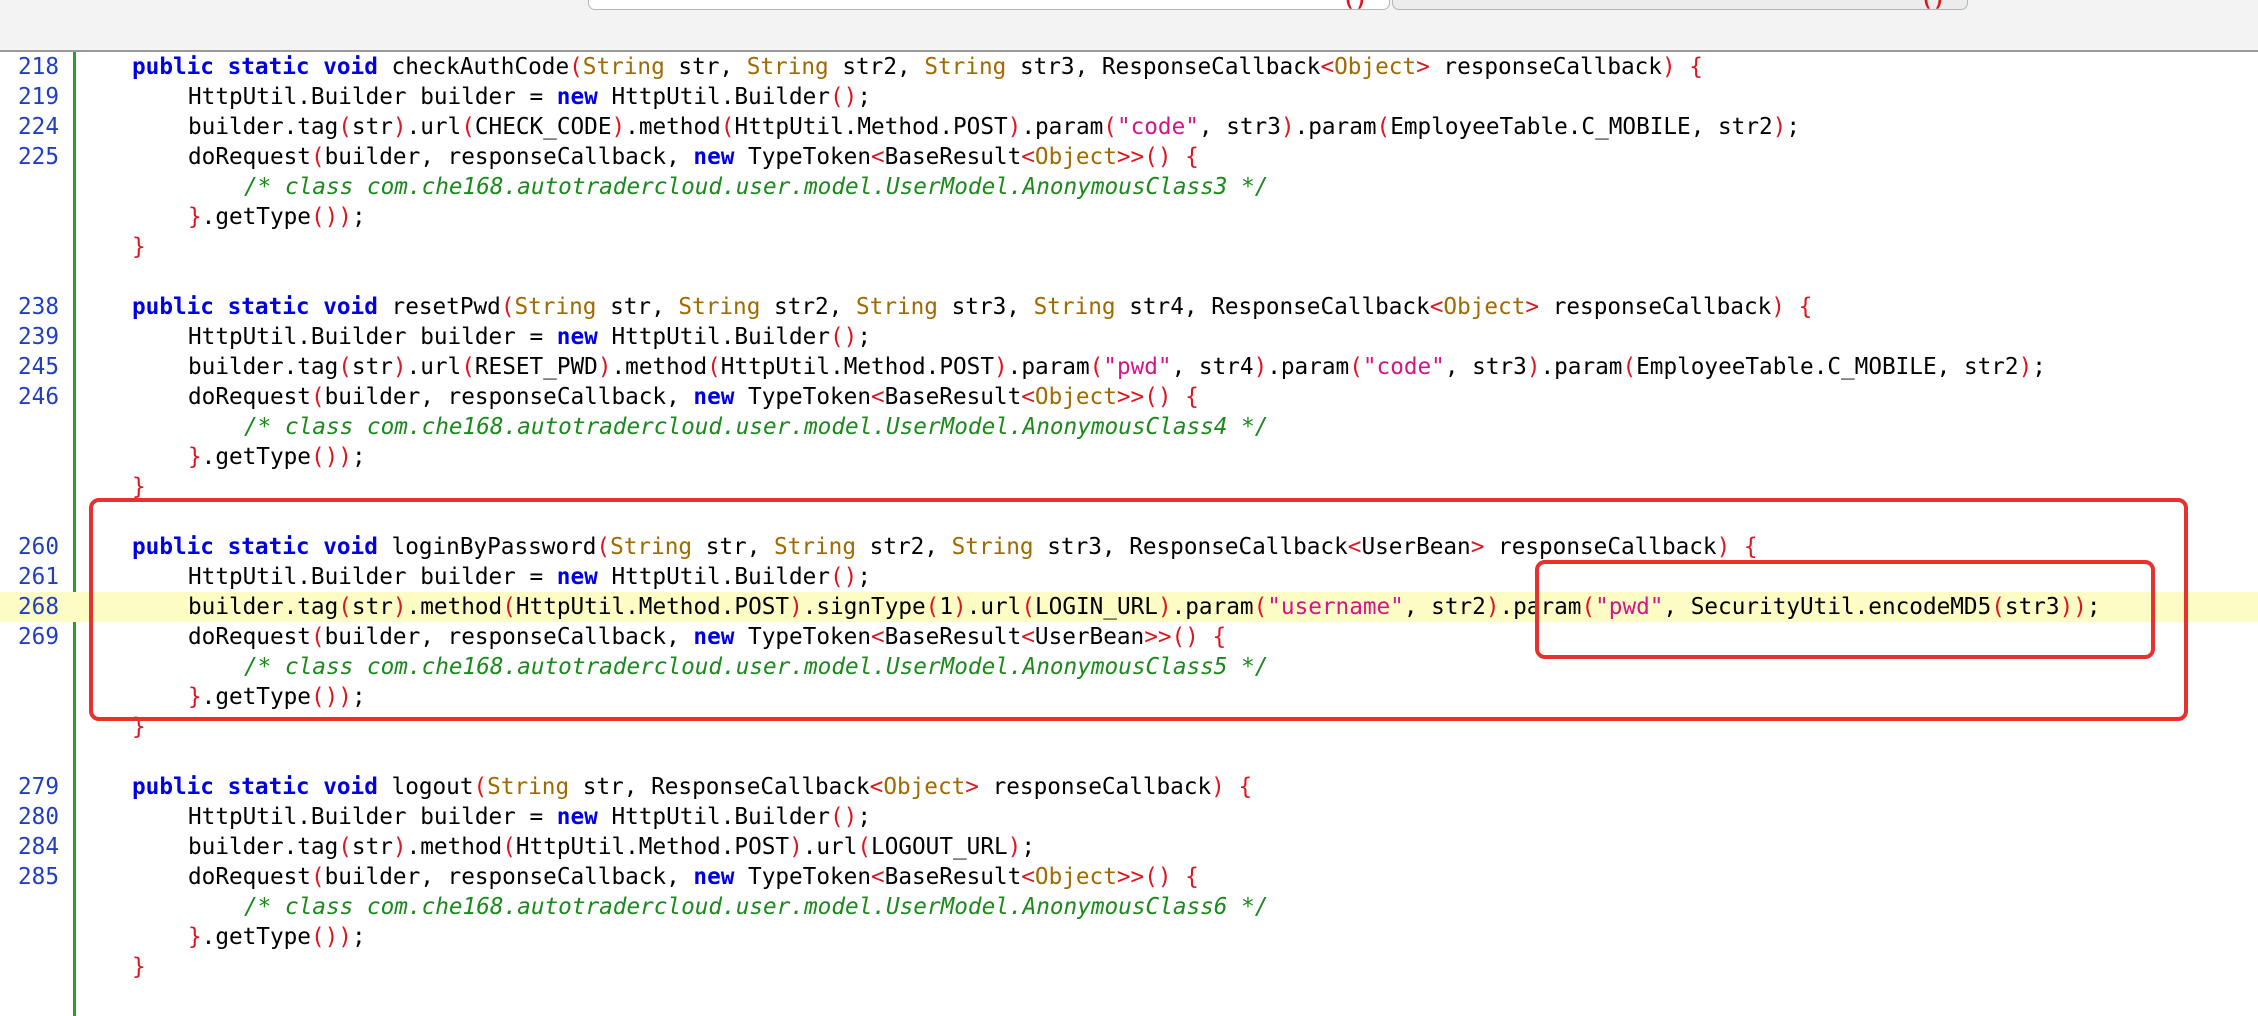 Image resolution: width=2258 pixels, height=1016 pixels. Describe the element at coordinates (989, 5) in the screenshot. I see `editor-tab-1: ()` at that location.